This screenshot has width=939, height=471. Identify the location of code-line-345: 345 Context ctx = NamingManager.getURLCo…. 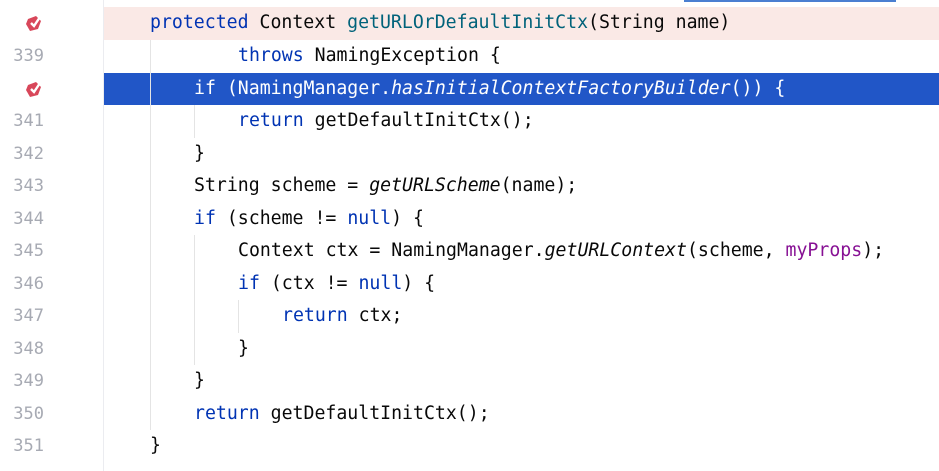
(469, 251).